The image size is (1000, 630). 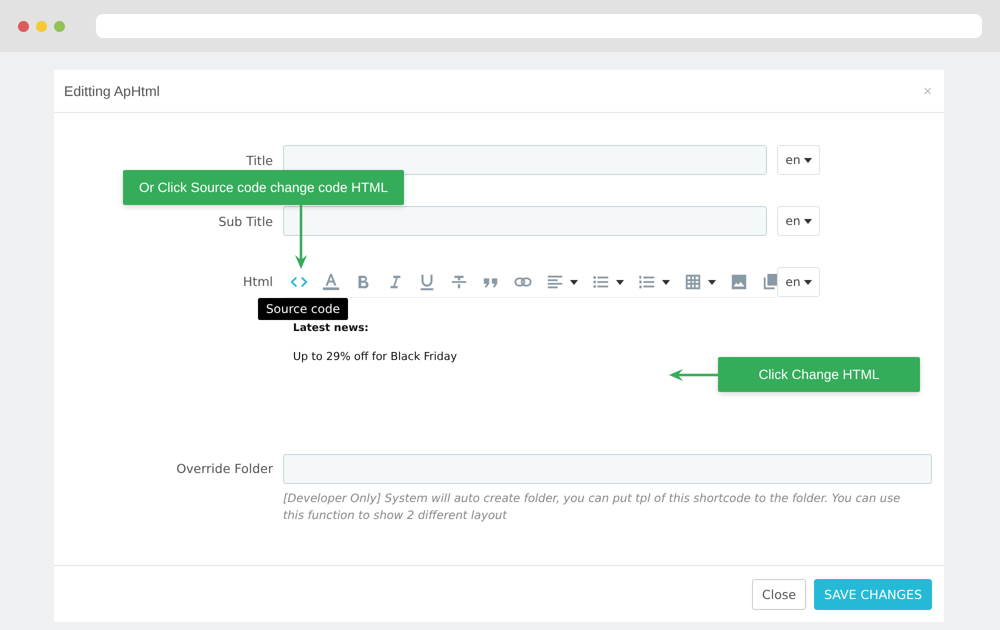 I want to click on align-icon, so click(x=555, y=282).